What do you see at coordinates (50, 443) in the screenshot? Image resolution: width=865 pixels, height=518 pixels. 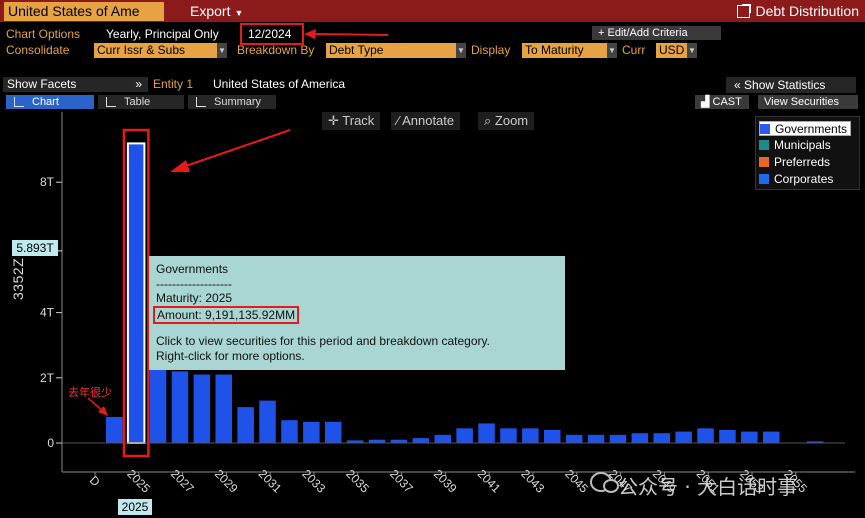 I see `y-tick-label: 0` at bounding box center [50, 443].